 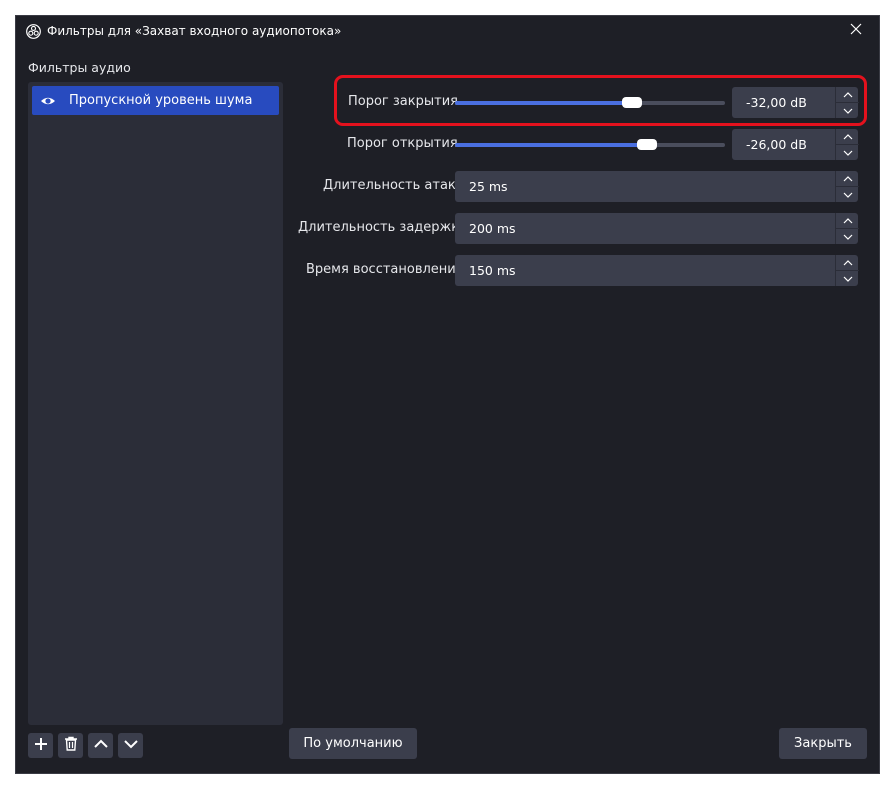 I want to click on attack-time-spin-arrows, so click(x=847, y=186).